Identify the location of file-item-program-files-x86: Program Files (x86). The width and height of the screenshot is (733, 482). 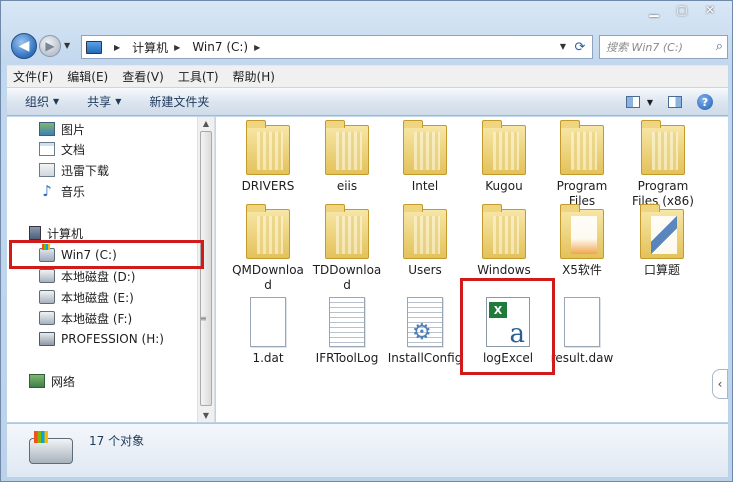
(663, 164).